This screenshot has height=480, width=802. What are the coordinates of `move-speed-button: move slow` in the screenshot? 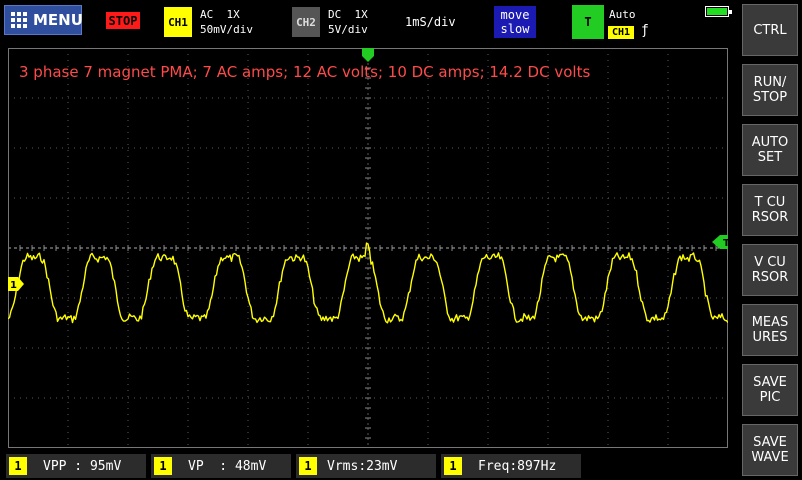 It's located at (515, 22).